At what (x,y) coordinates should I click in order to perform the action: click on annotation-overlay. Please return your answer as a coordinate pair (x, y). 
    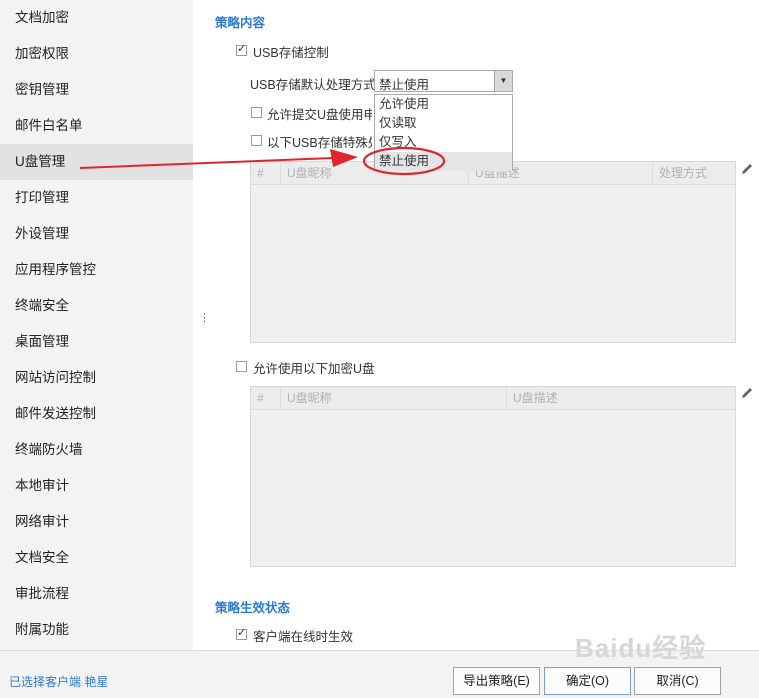
    Looking at the image, I should click on (262, 161).